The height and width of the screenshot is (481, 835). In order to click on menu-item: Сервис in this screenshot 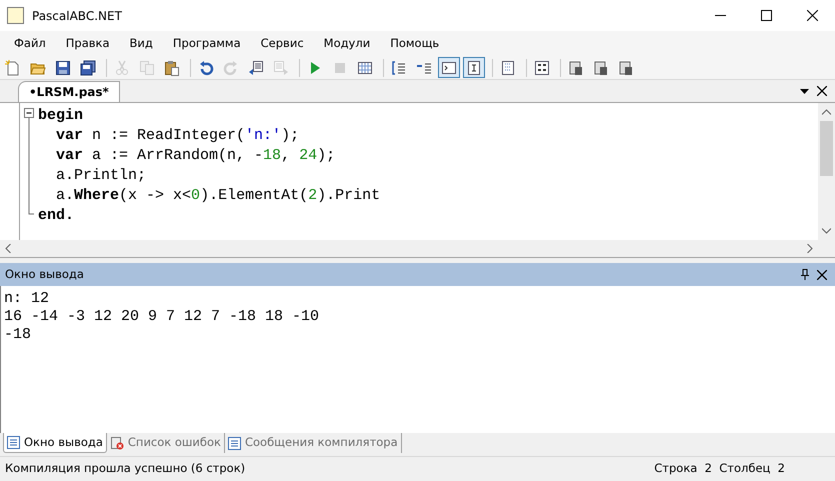, I will do `click(282, 43)`.